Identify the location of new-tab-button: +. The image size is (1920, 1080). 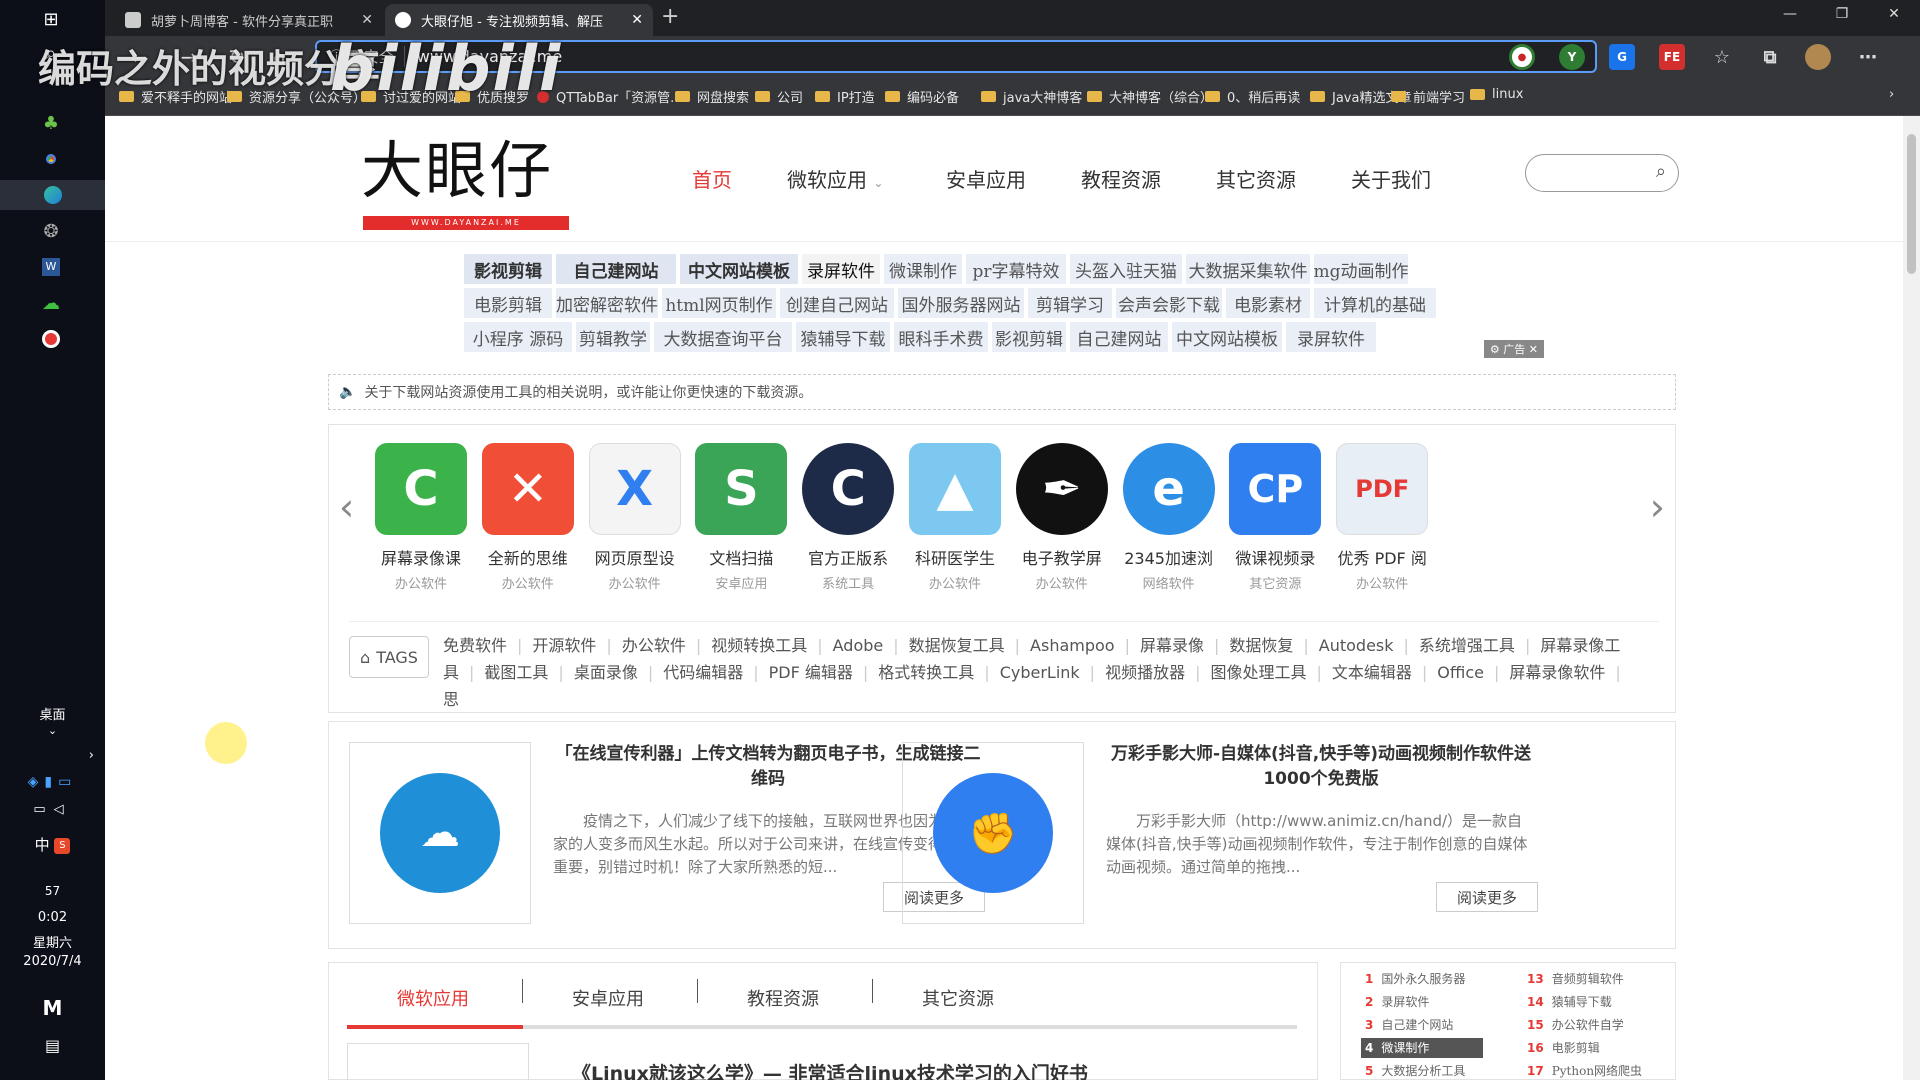
(670, 16).